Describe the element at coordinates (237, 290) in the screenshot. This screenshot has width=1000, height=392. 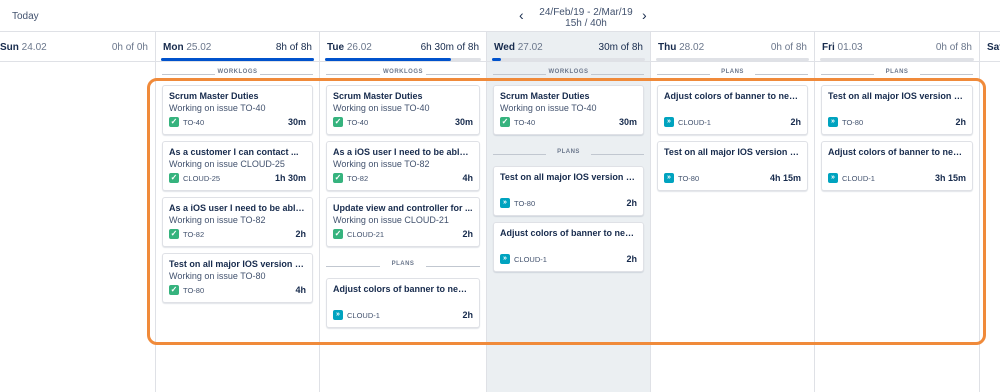
I see `card-footer: ✓ TO-80 4h` at that location.